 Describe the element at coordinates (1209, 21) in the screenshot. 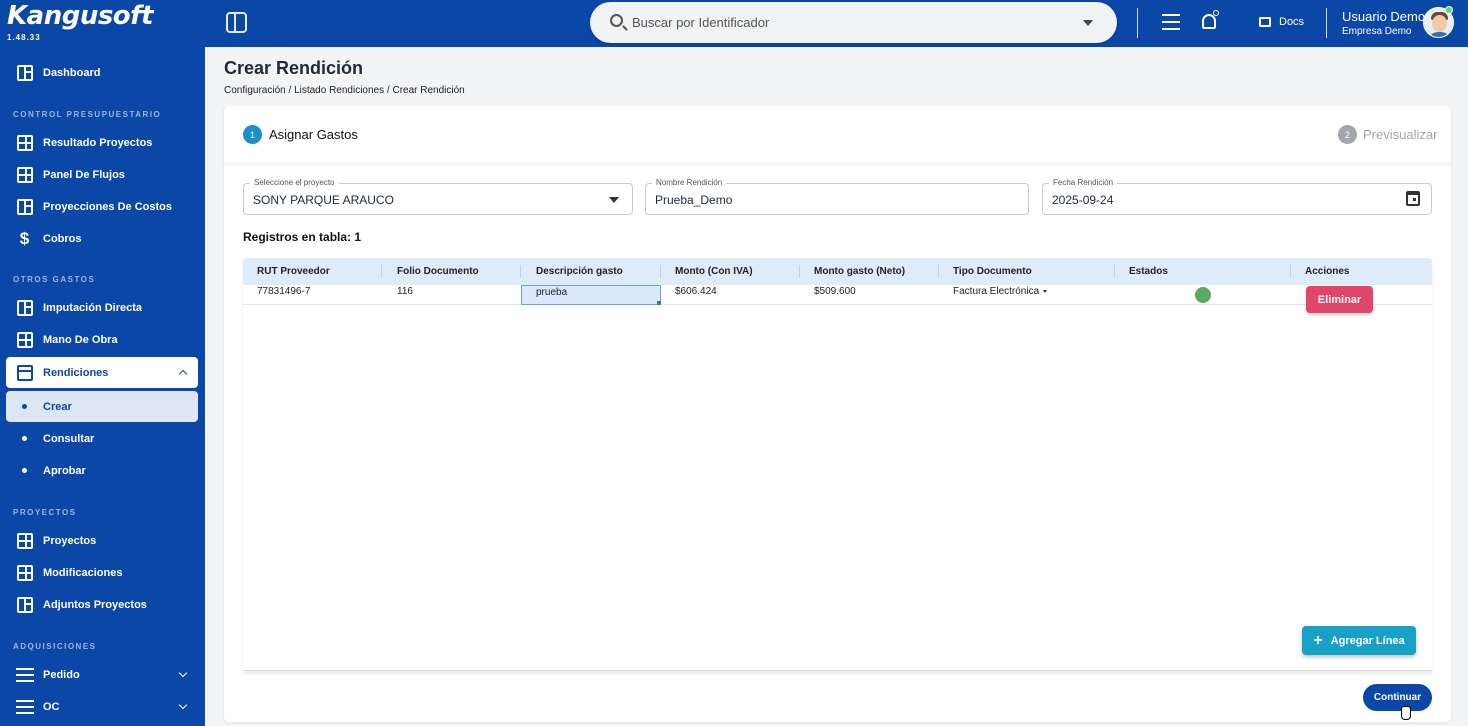

I see `bell-icon` at that location.